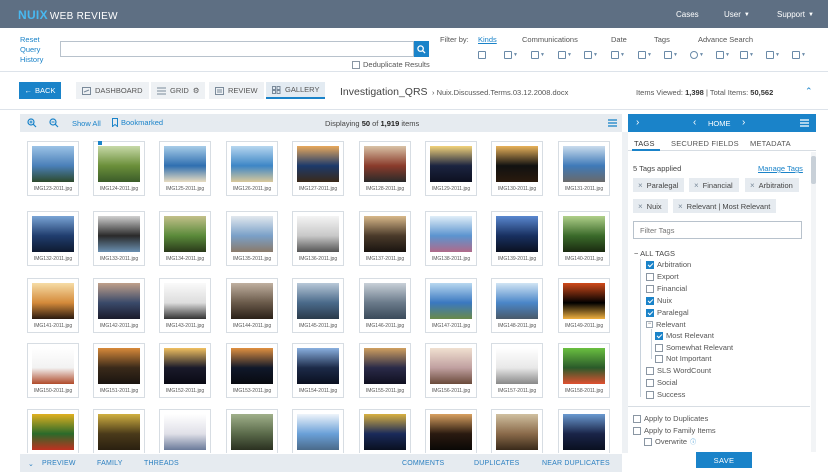 This screenshot has height=472, width=828. What do you see at coordinates (565, 55) in the screenshot?
I see `filter-document-icon: ▼` at bounding box center [565, 55].